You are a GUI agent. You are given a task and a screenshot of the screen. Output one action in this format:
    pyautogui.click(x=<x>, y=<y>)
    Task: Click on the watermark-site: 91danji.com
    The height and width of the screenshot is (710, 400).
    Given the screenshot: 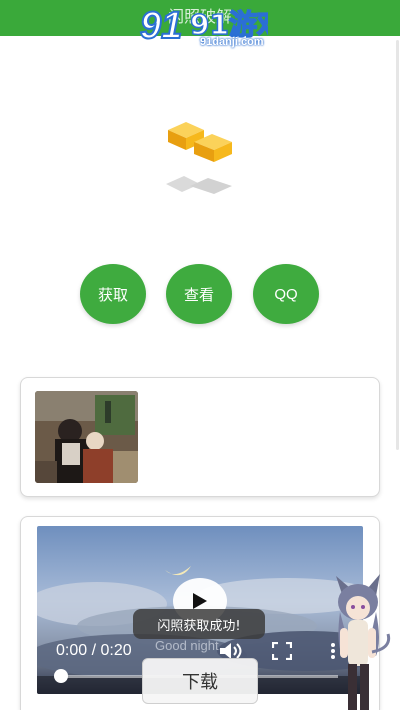 What is the action you would take?
    pyautogui.click(x=232, y=42)
    